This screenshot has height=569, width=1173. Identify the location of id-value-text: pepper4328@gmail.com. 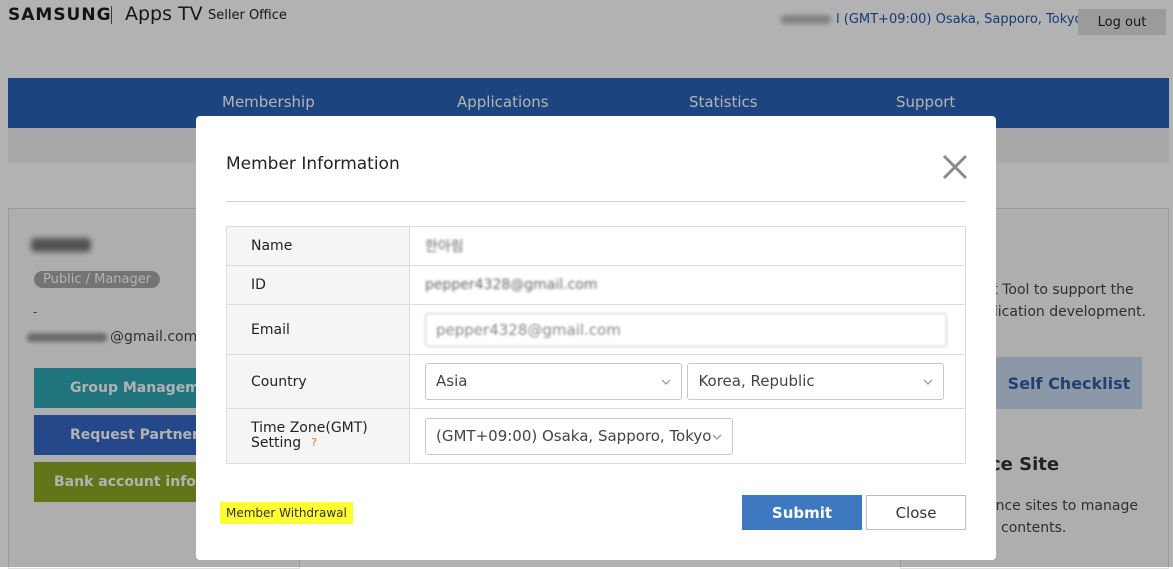
(511, 285).